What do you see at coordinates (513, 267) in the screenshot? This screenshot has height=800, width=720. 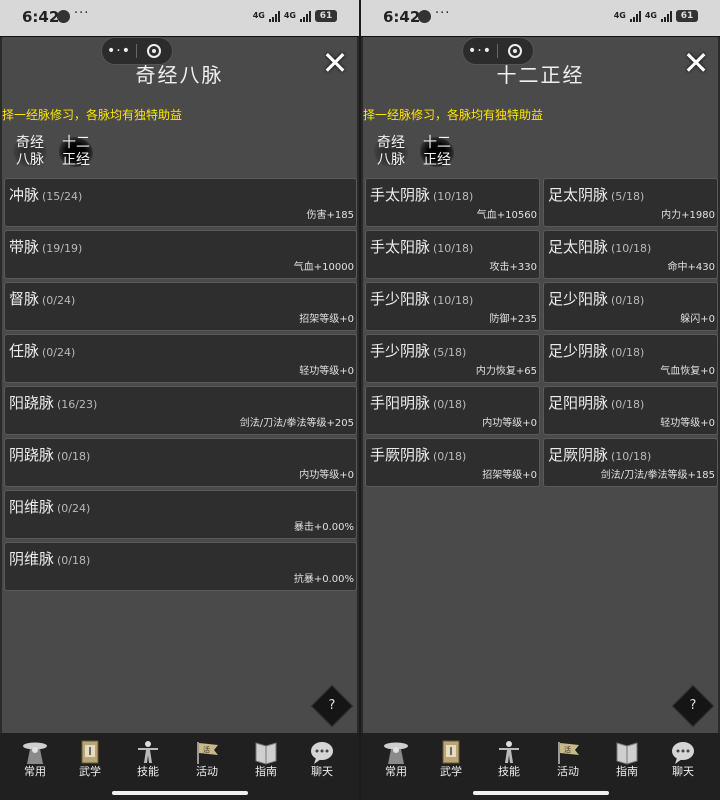 I see `meridian-bonus: 攻击+330` at bounding box center [513, 267].